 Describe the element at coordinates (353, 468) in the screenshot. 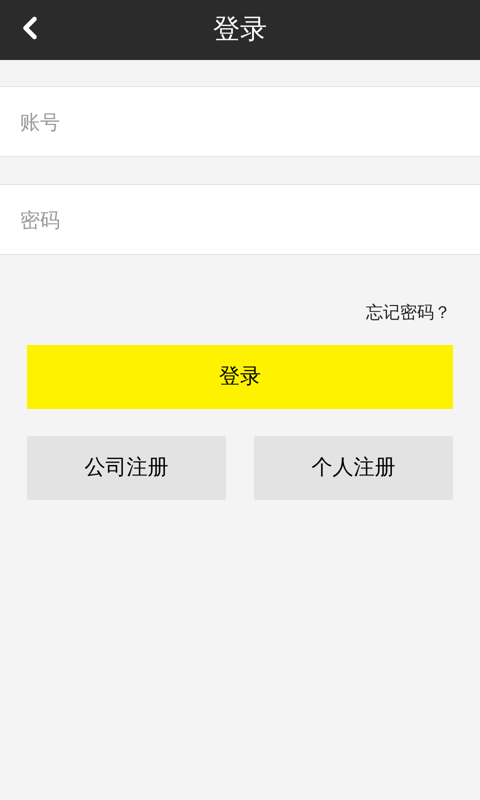

I see `register-button: 个人注册` at that location.